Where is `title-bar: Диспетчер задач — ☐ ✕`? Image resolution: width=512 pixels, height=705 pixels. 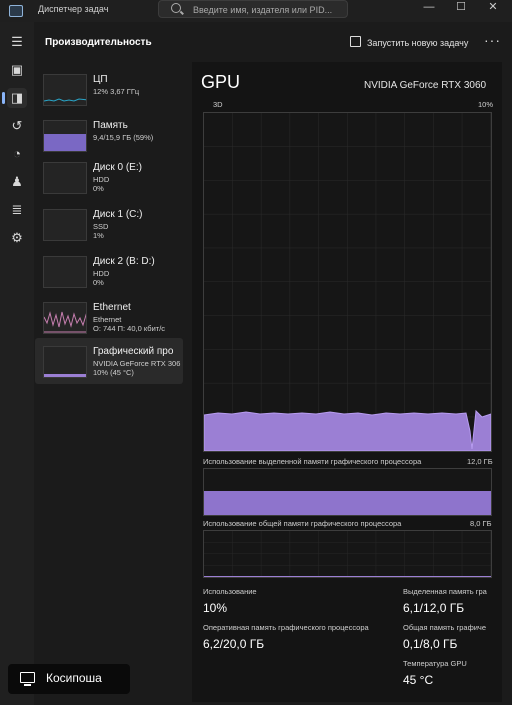
title-bar: Диспетчер задач — ☐ ✕ is located at coordinates (256, 11).